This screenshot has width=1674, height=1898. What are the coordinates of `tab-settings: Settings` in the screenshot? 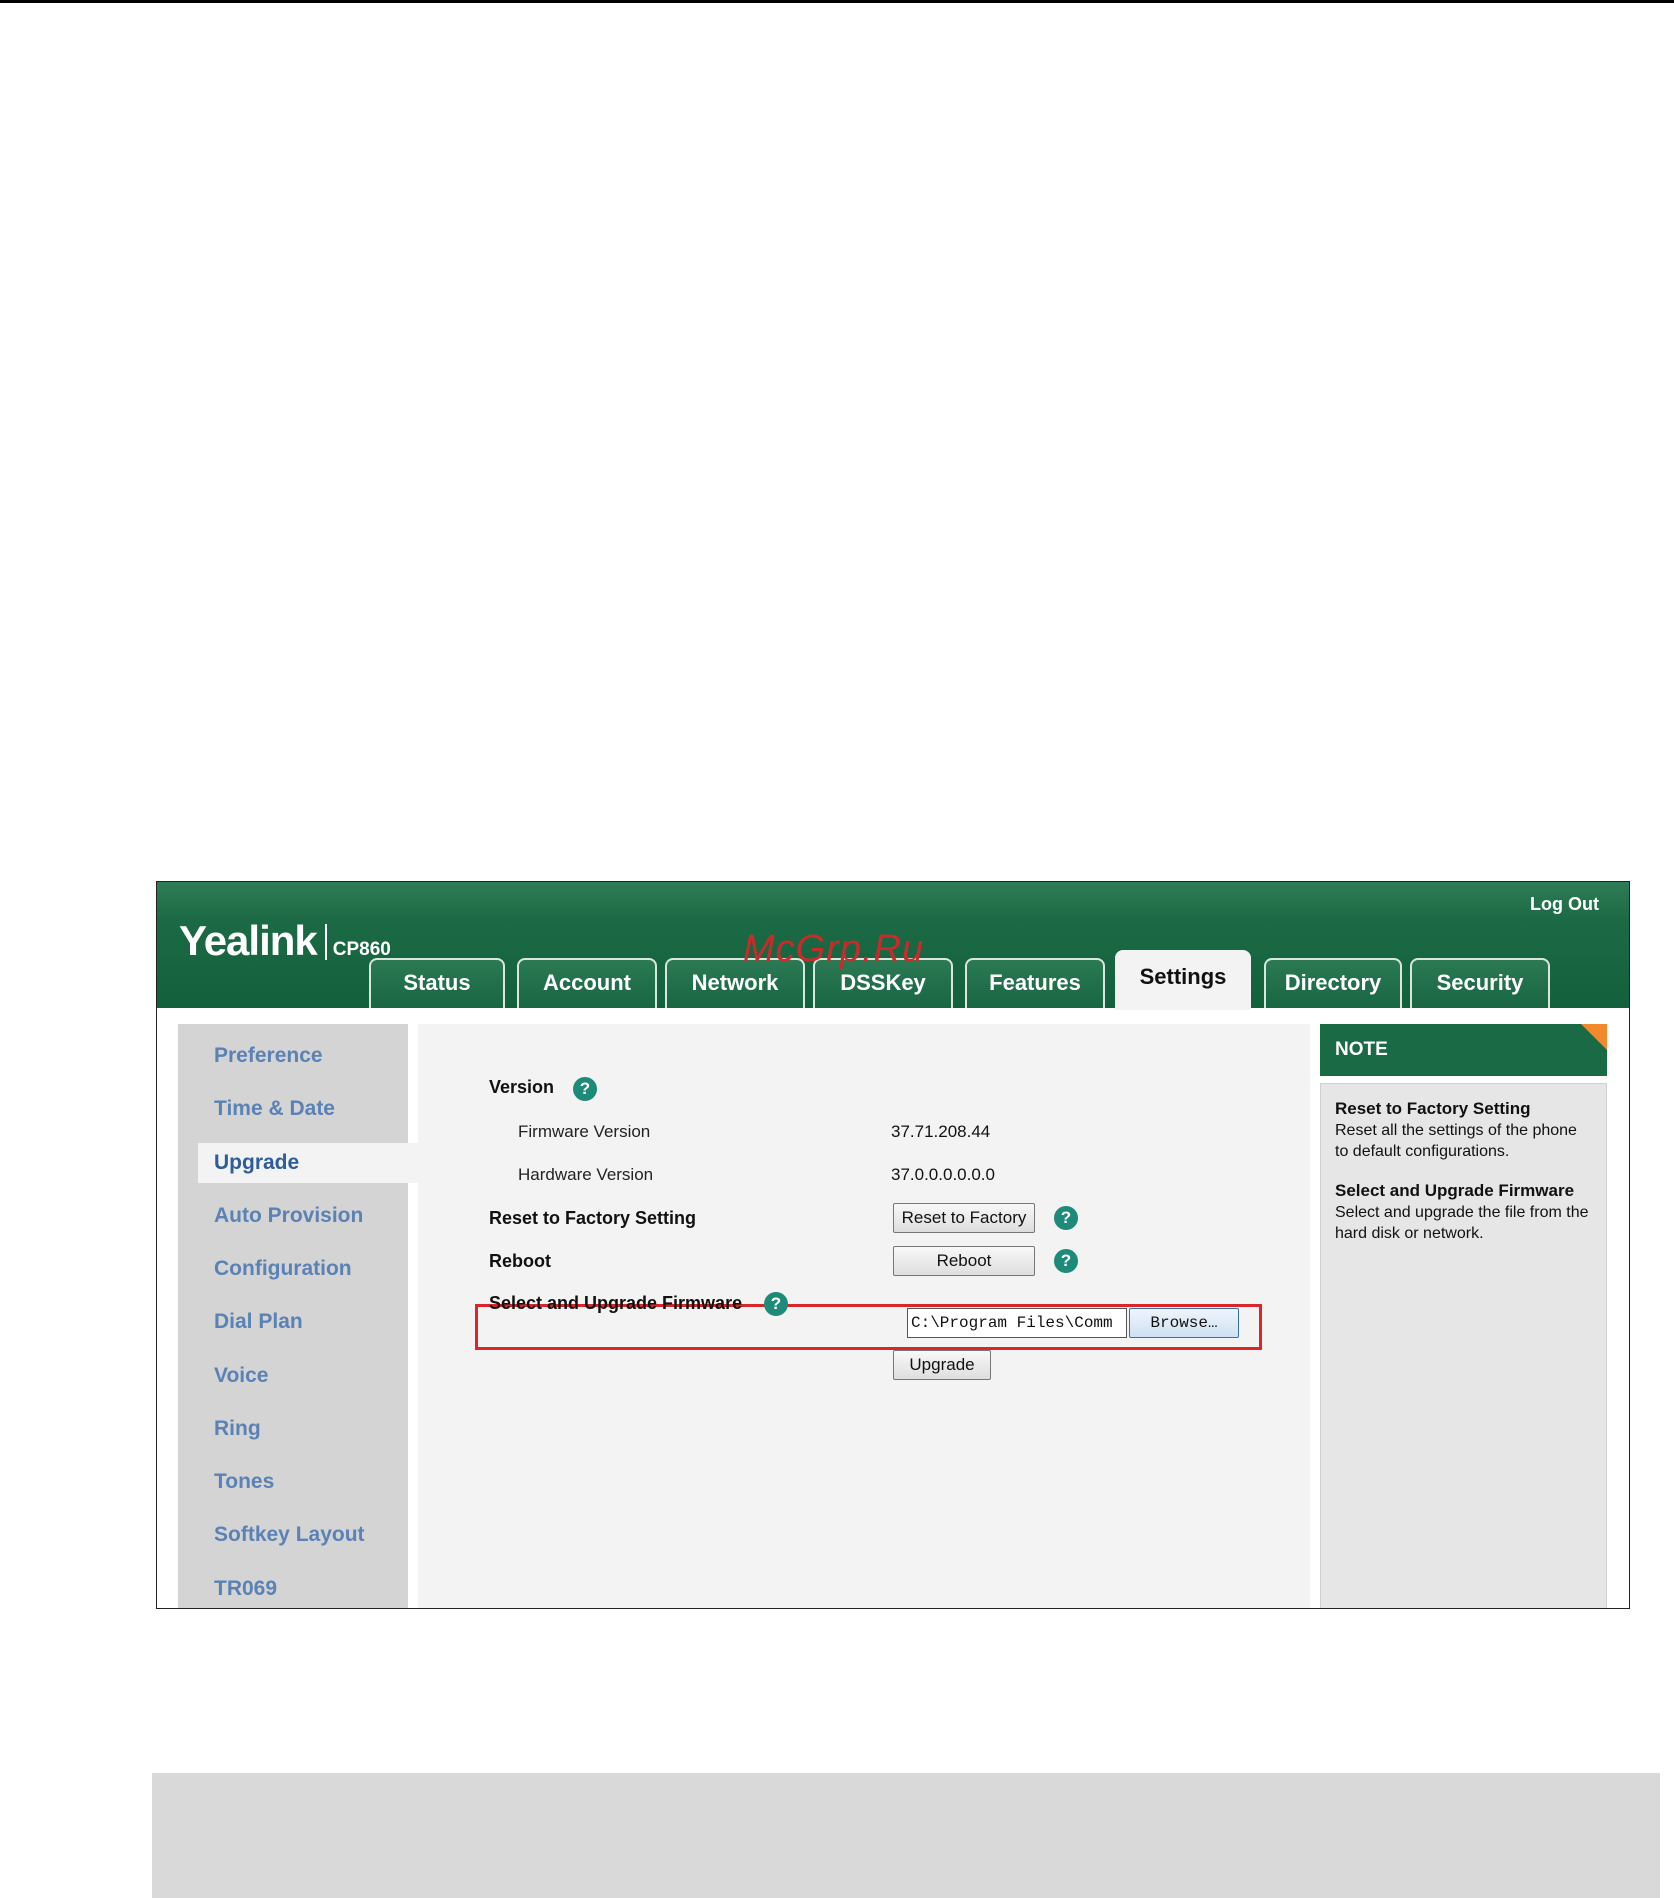 It's located at (1183, 980).